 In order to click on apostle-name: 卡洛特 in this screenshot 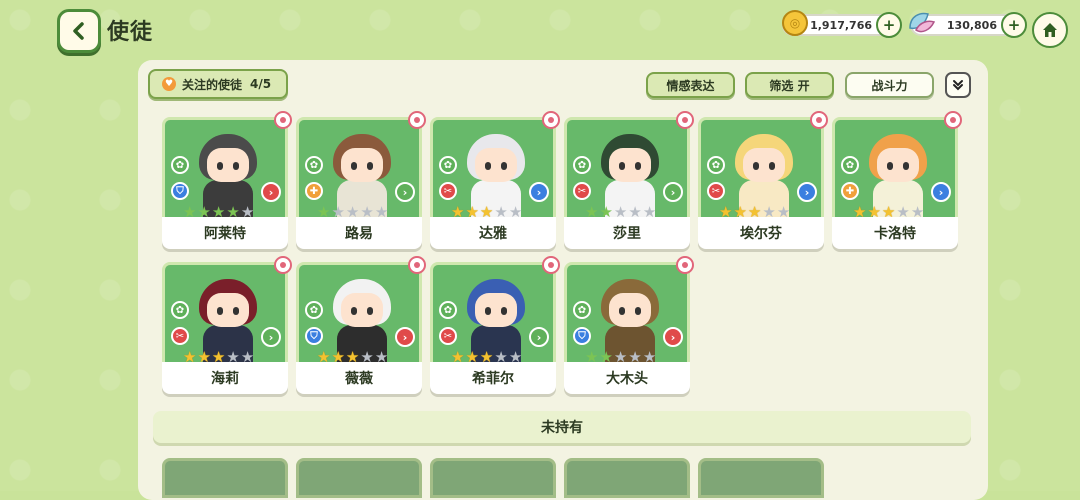, I will do `click(895, 233)`.